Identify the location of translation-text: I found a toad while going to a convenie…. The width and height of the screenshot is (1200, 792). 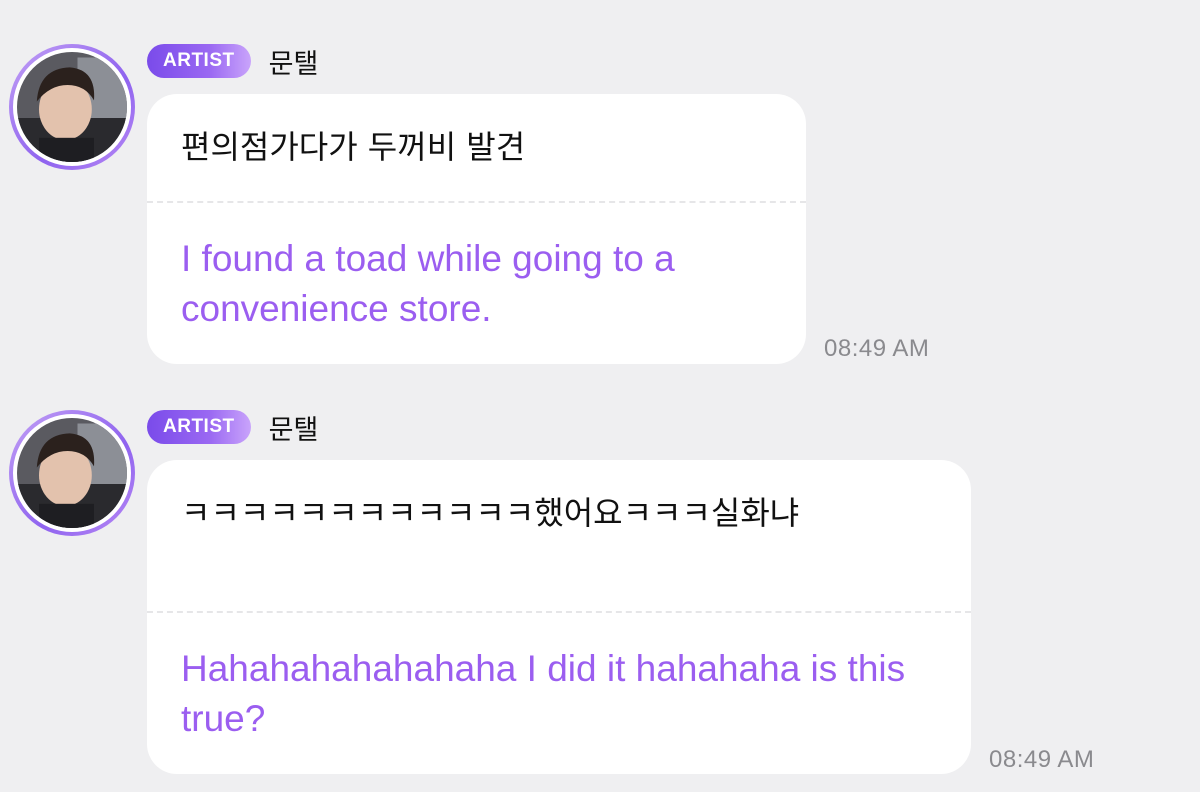
(428, 283).